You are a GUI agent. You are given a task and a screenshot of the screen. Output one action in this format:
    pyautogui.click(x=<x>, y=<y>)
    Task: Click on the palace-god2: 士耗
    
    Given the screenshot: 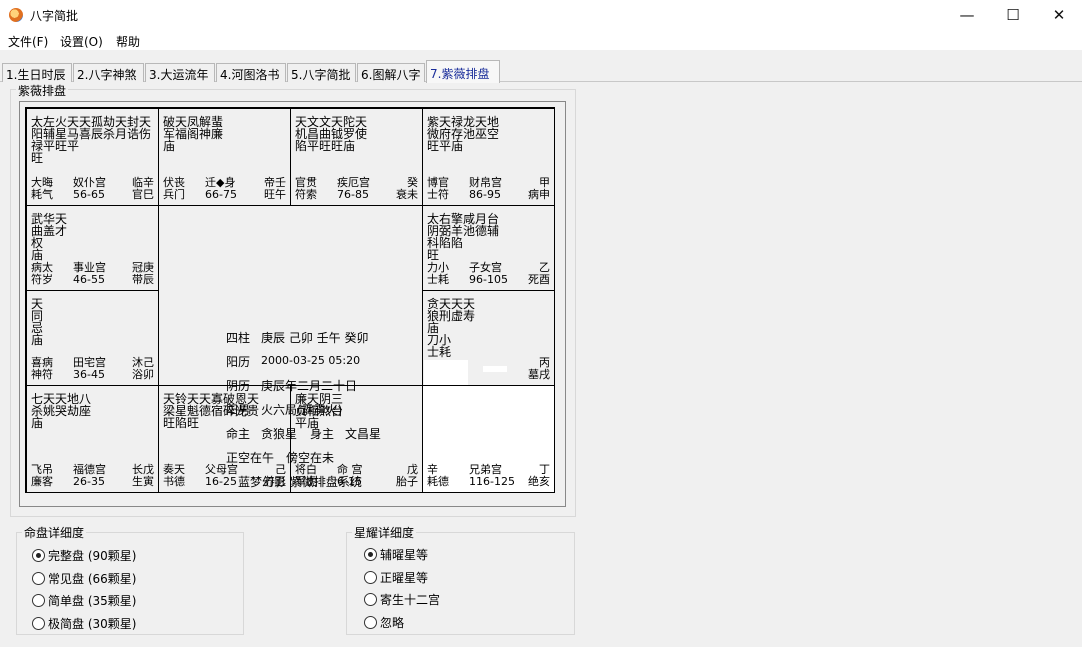 What is the action you would take?
    pyautogui.click(x=438, y=279)
    